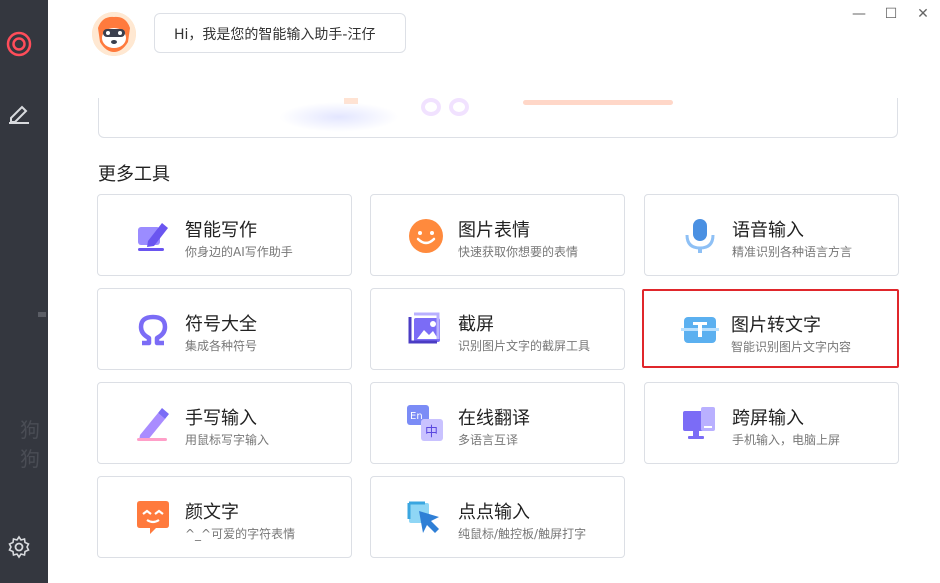  What do you see at coordinates (212, 512) in the screenshot?
I see `tool-title: 颜文字` at bounding box center [212, 512].